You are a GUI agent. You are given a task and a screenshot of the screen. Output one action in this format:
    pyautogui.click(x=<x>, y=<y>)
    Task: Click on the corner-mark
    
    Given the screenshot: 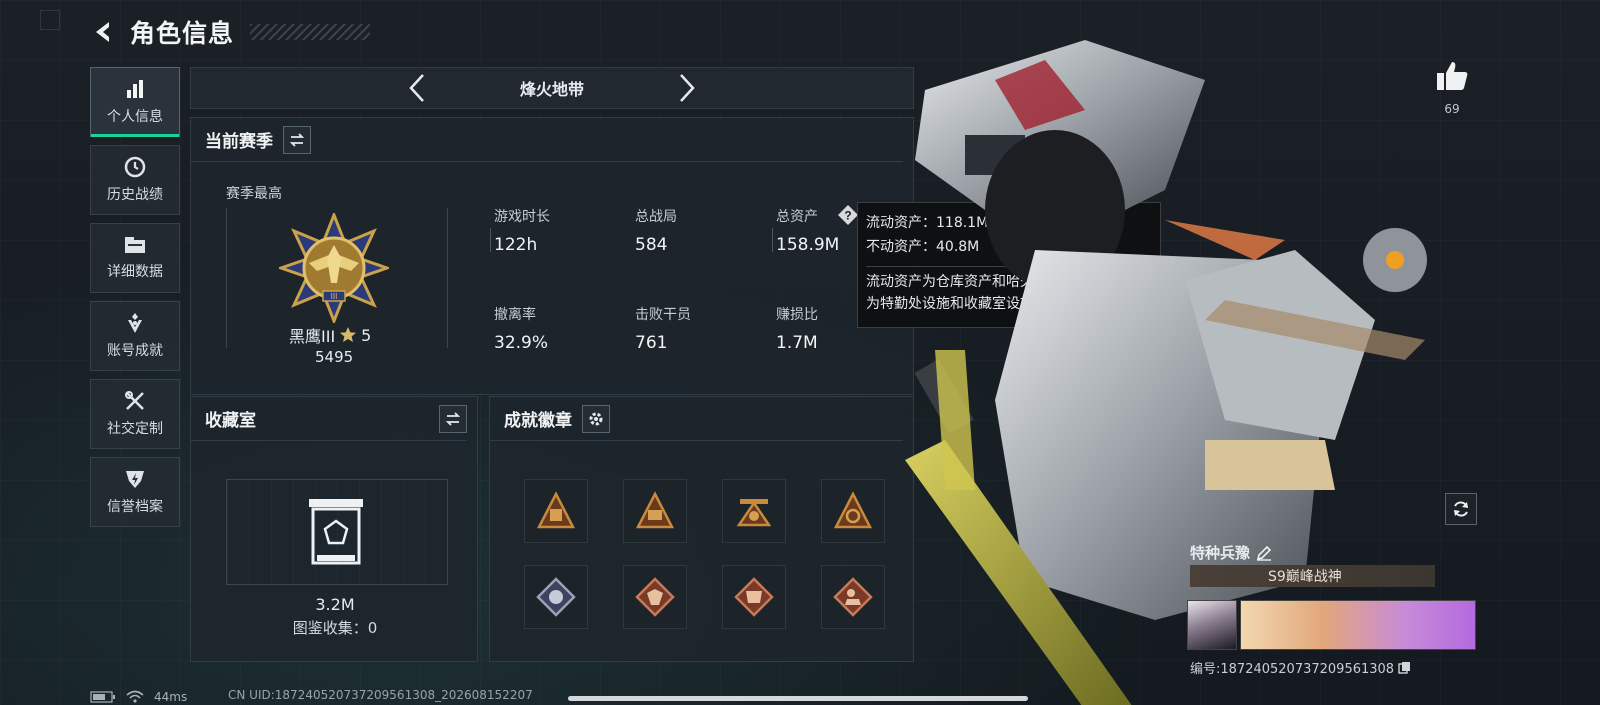 What is the action you would take?
    pyautogui.click(x=50, y=20)
    